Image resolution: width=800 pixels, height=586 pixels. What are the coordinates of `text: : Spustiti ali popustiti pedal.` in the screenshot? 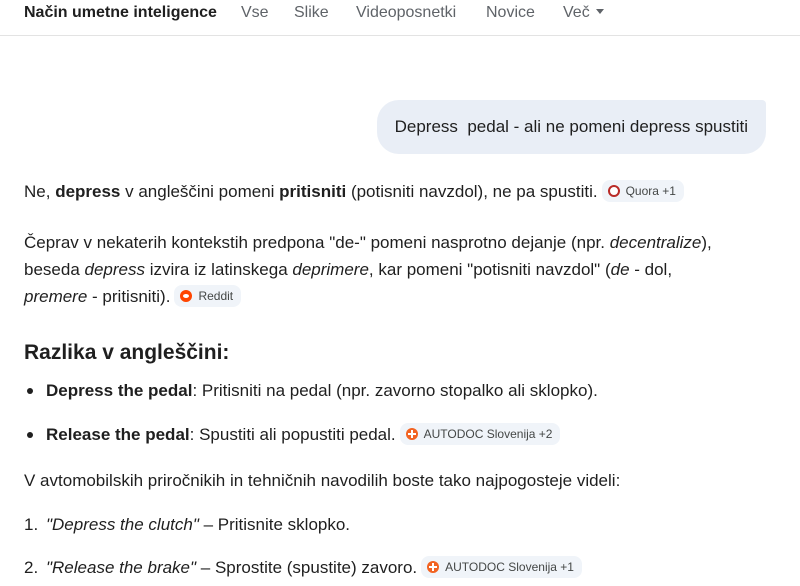 It's located at (292, 434).